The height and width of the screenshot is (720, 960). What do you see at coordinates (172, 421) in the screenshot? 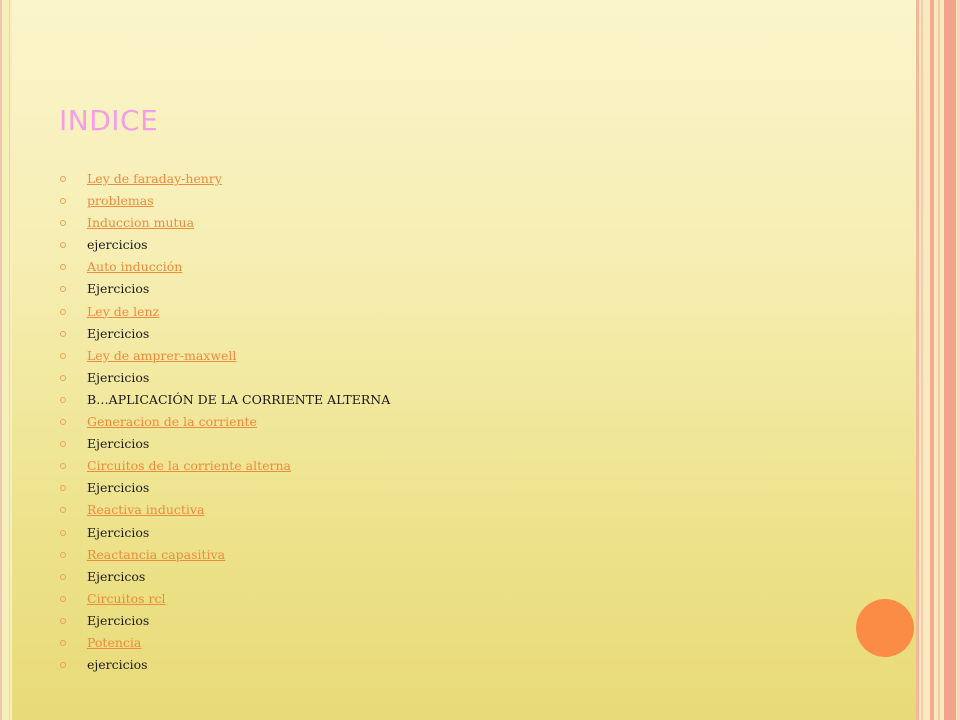
I see `index-link: Generacion de la corriente` at bounding box center [172, 421].